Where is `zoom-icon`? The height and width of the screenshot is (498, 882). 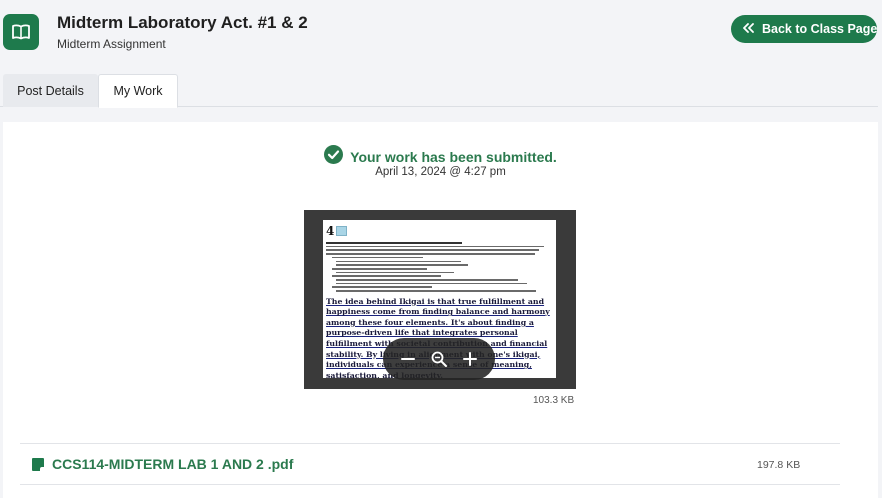
zoom-icon is located at coordinates (439, 359).